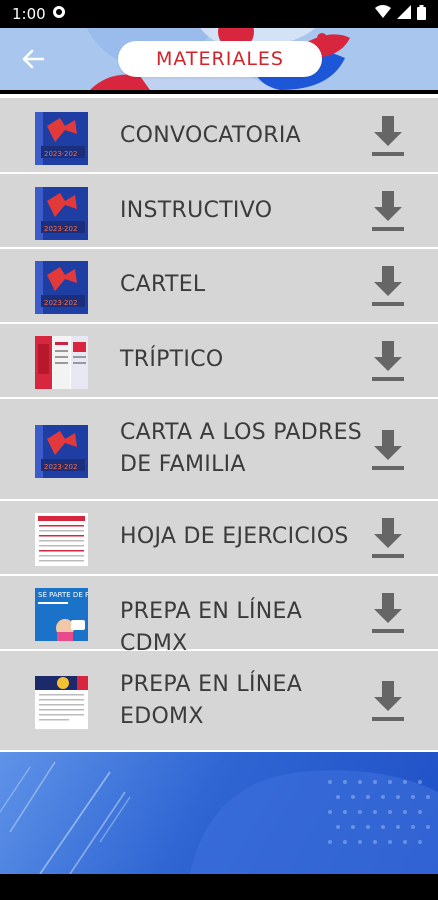  I want to click on convocatoria-thumbnail: 2023·202, so click(61, 138).